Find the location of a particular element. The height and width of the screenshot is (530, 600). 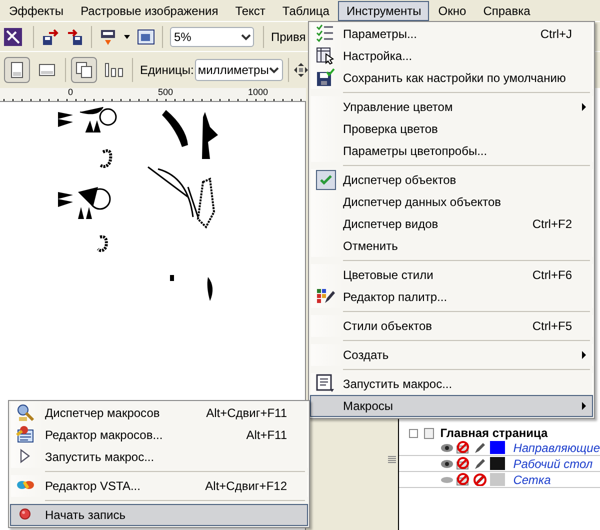

ruler-label: 1000 is located at coordinates (258, 92).